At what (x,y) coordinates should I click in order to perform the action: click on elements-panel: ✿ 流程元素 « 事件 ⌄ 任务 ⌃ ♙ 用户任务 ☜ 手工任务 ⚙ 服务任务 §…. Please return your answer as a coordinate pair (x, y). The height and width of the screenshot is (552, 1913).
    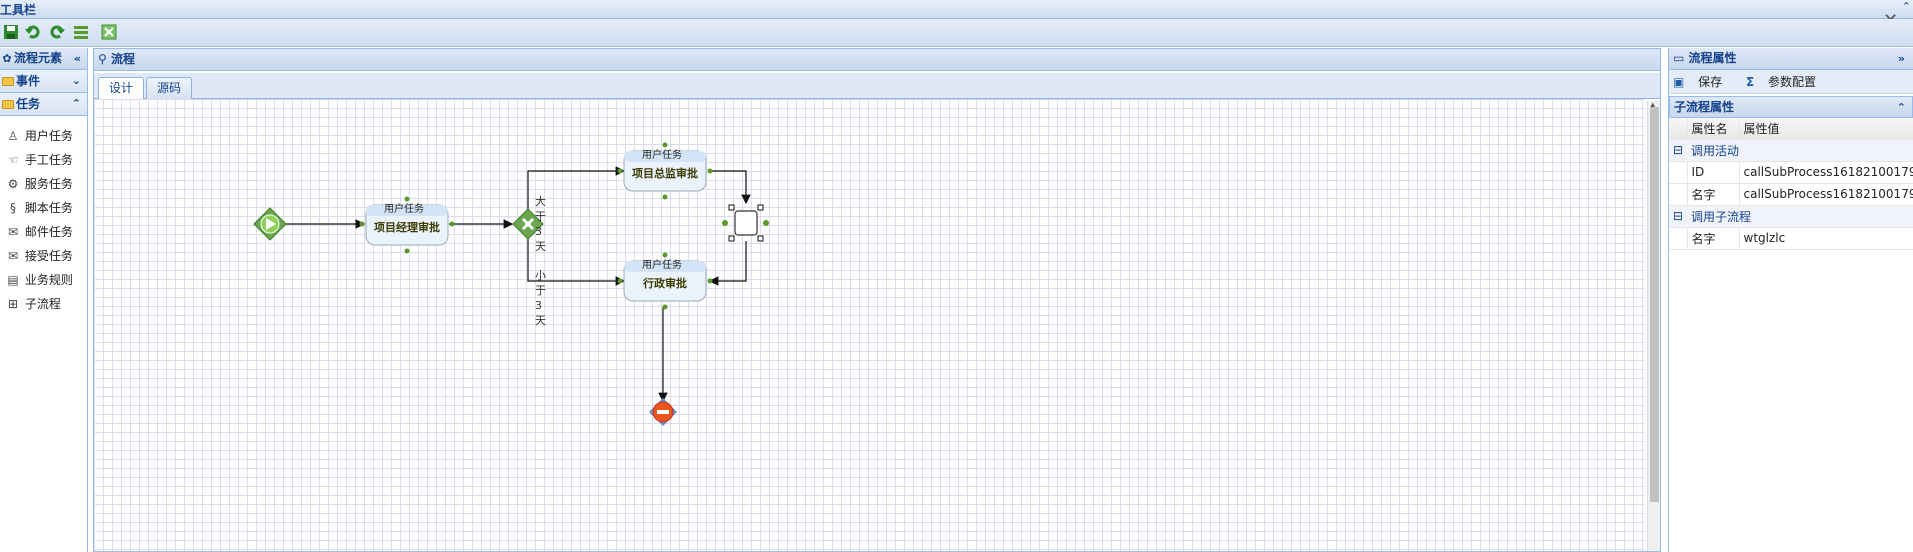
    Looking at the image, I should click on (44, 300).